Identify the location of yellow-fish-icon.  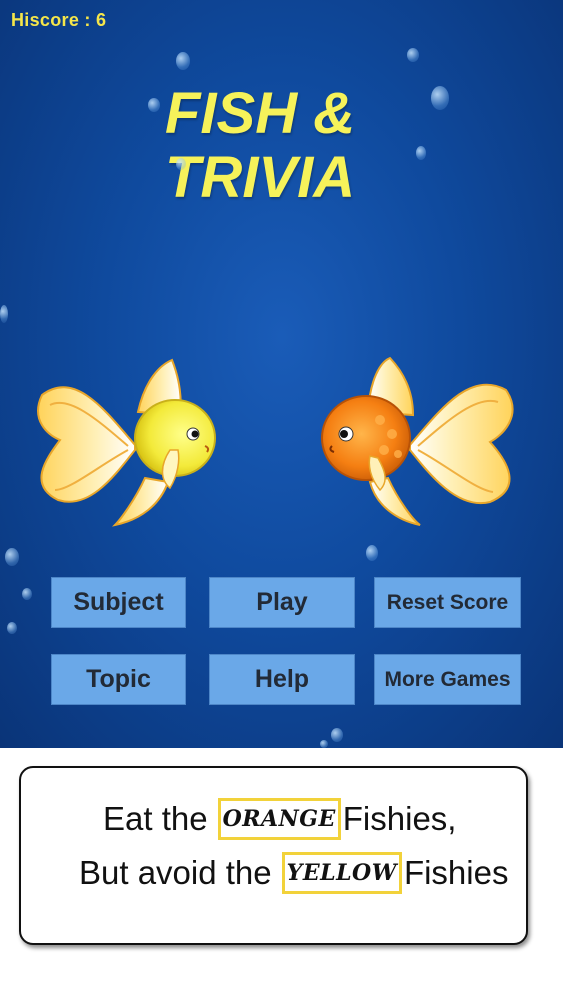
(126, 442).